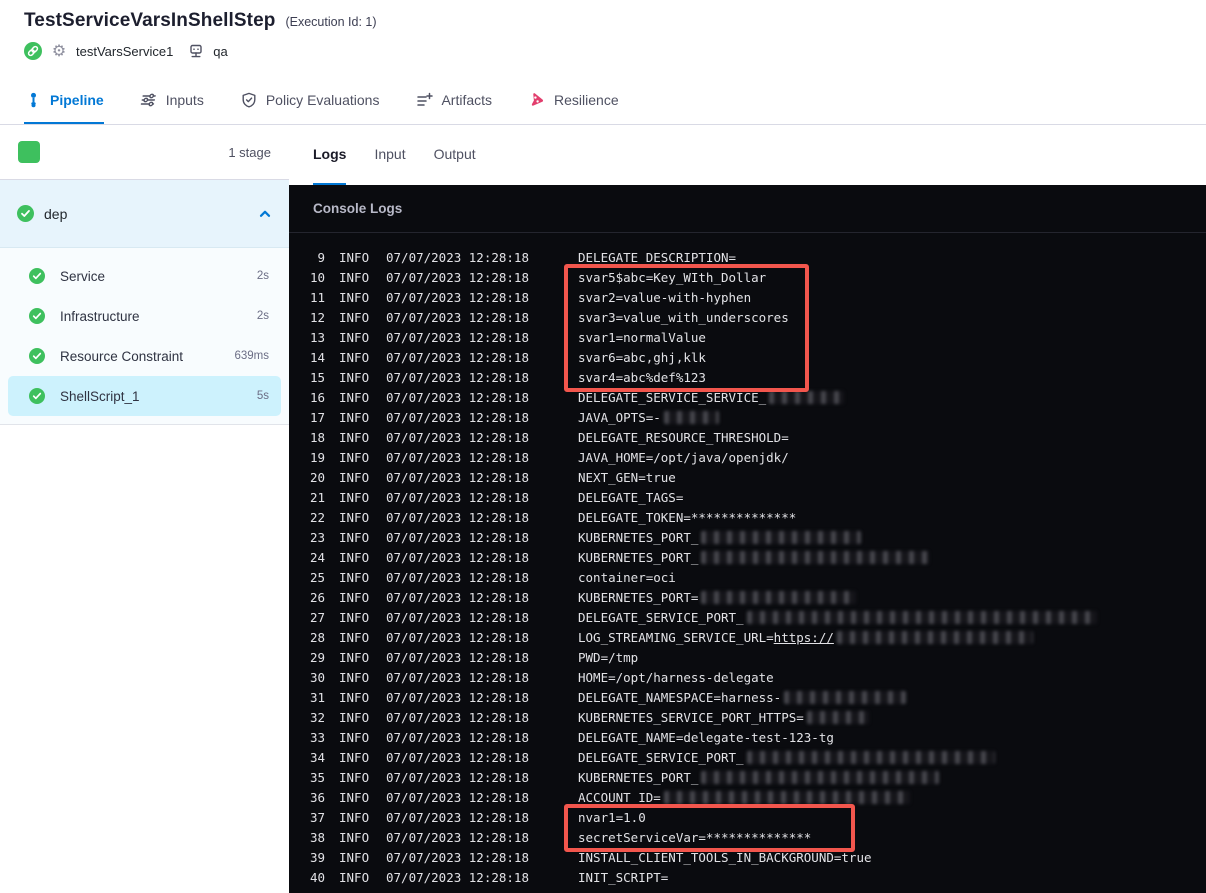 This screenshot has height=893, width=1206. What do you see at coordinates (144, 276) in the screenshot?
I see `step-row-service: Service 2s` at bounding box center [144, 276].